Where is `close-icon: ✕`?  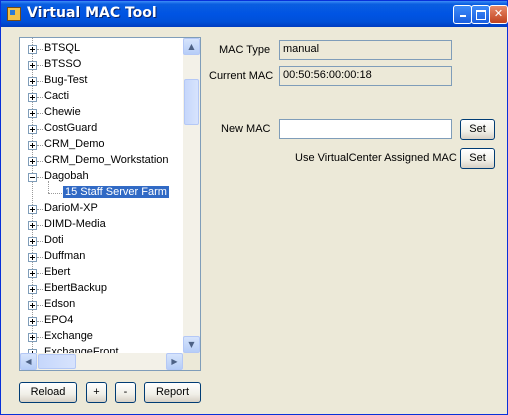
close-icon: ✕ is located at coordinates (498, 13).